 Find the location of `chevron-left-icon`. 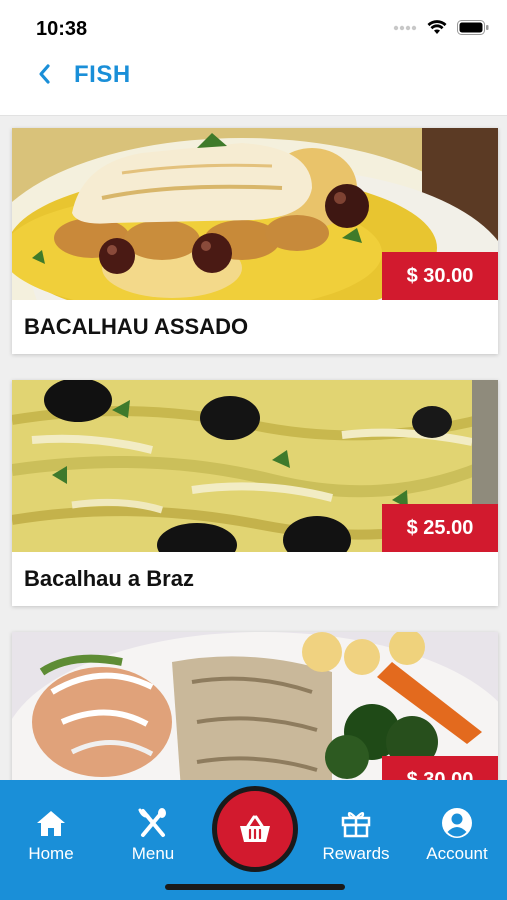

chevron-left-icon is located at coordinates (44, 74).